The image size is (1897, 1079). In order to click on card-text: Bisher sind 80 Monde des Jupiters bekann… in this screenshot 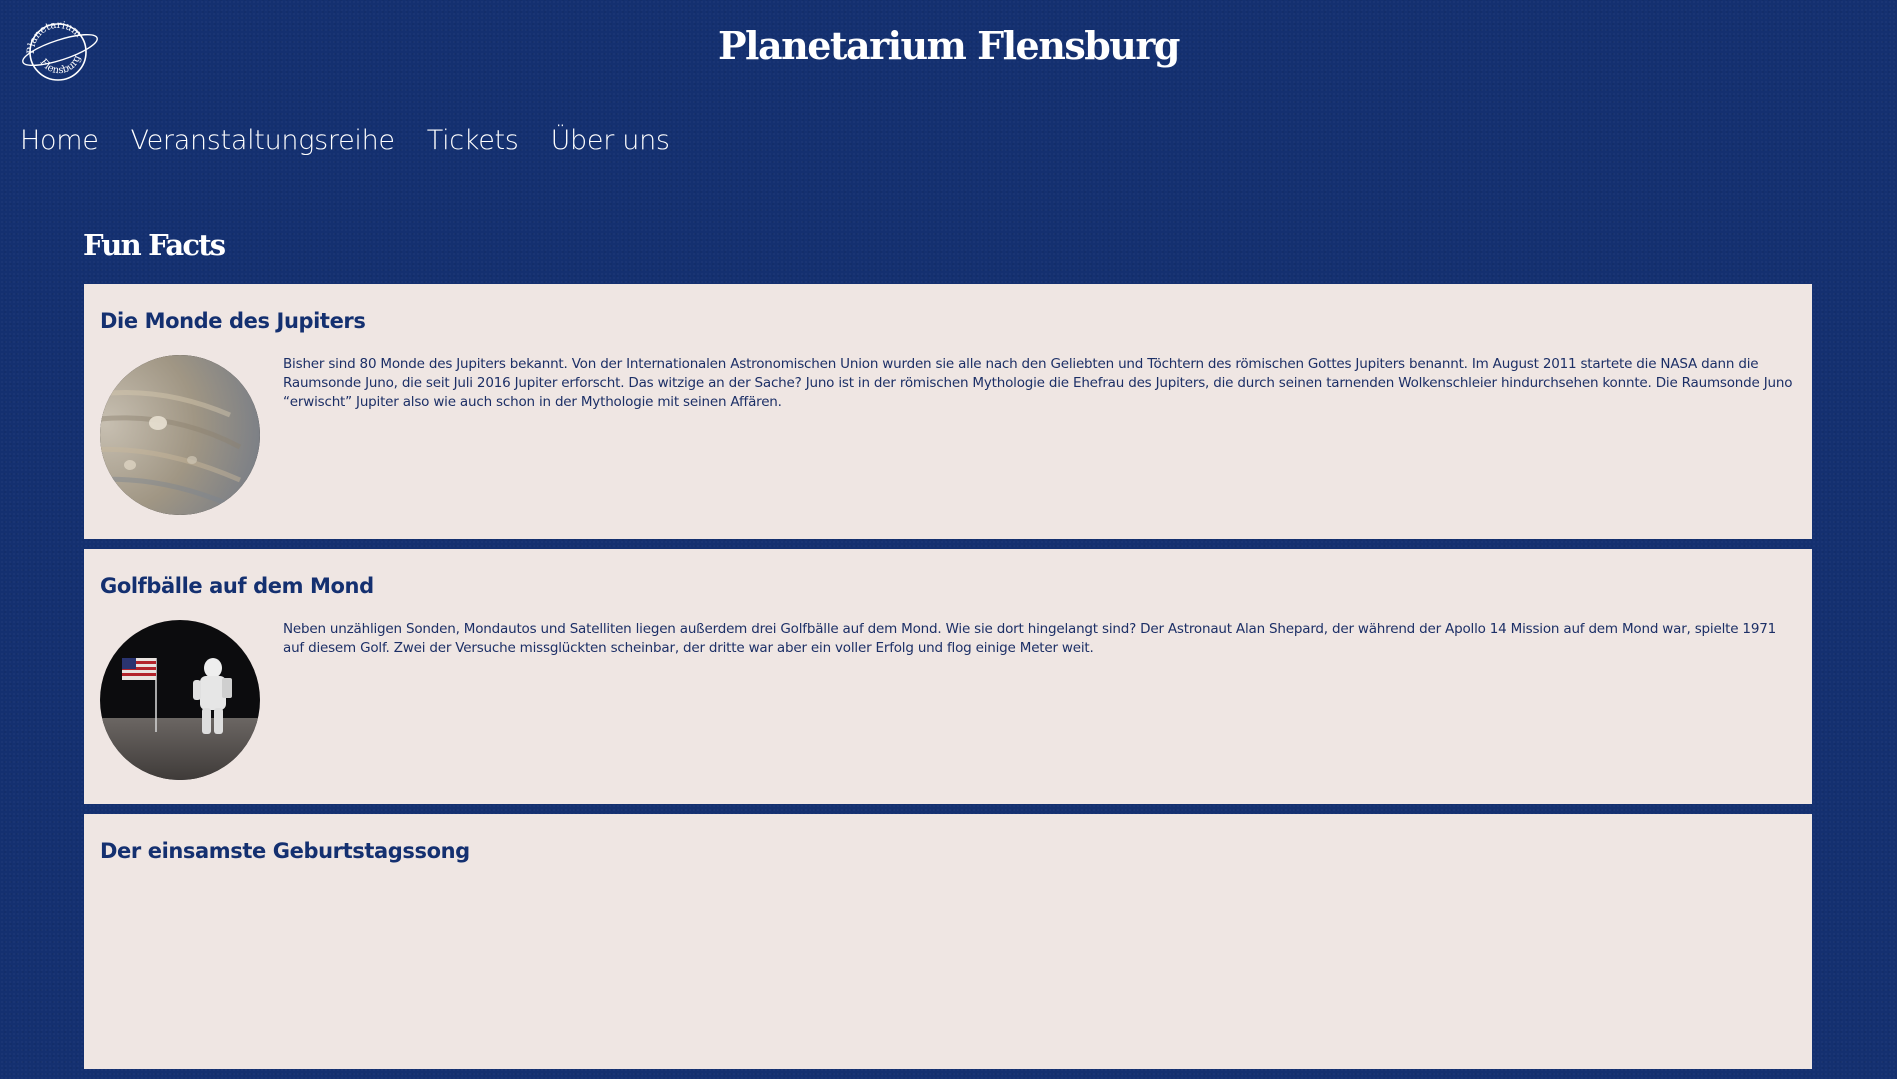, I will do `click(1038, 383)`.